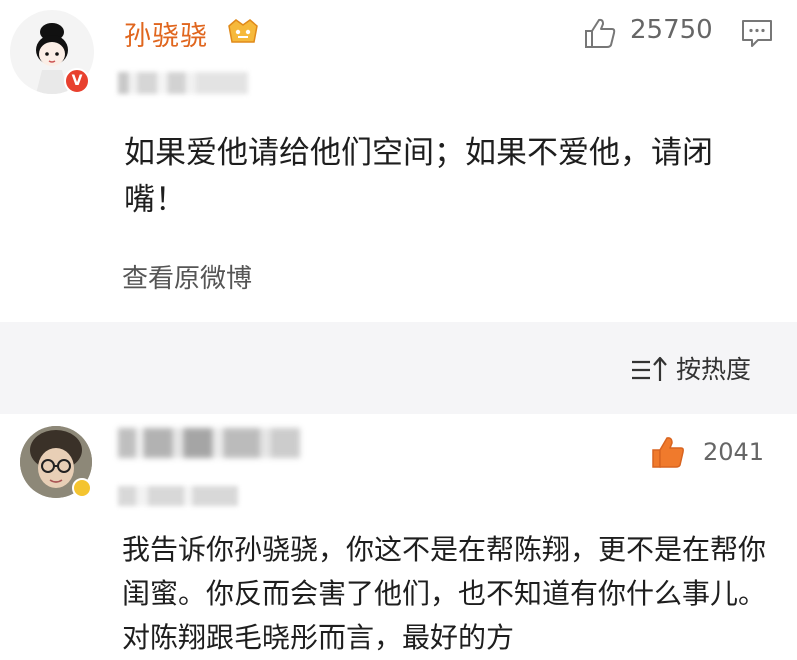 The image size is (797, 660). What do you see at coordinates (713, 368) in the screenshot?
I see `sort-by-hot-button: 按热度` at bounding box center [713, 368].